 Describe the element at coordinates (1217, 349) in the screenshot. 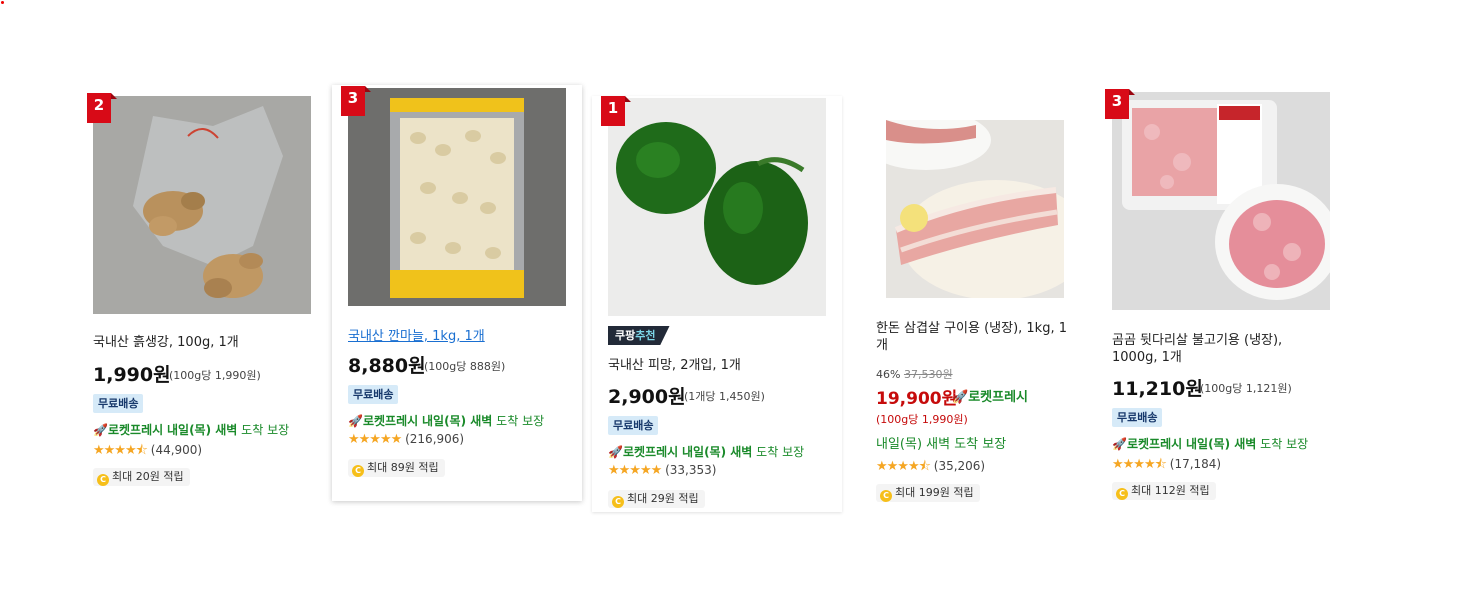

I see `product-name: 곰곰 뒷다리살 불고기용 (냉장), 1000g, 1개` at that location.